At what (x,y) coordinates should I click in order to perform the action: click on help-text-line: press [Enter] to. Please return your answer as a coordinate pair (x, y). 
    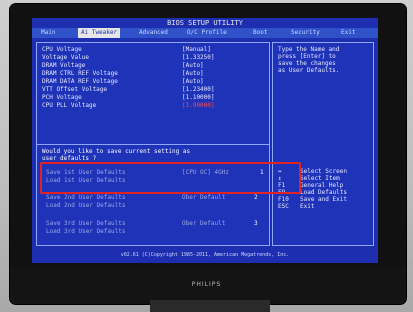
    Looking at the image, I should click on (307, 56).